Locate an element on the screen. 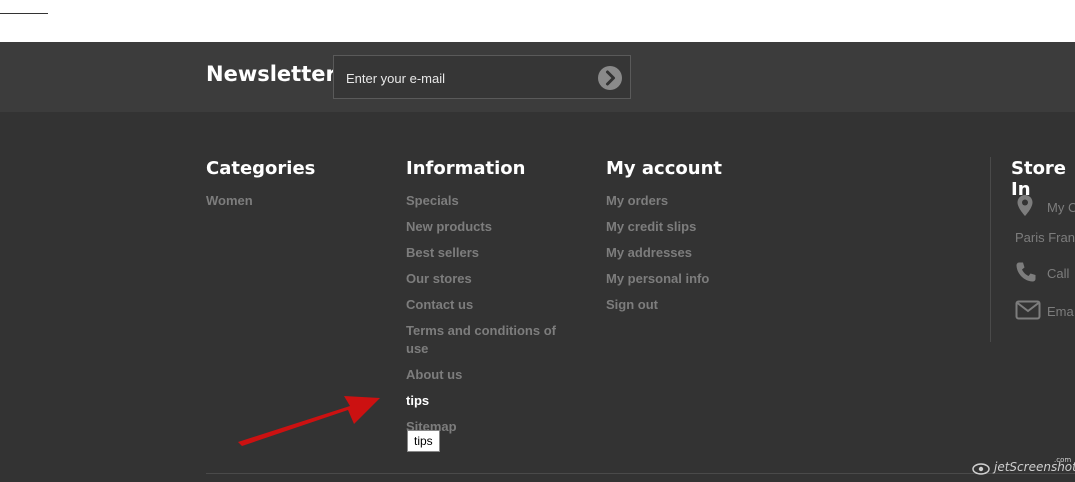  store-email: Ema is located at coordinates (1060, 311).